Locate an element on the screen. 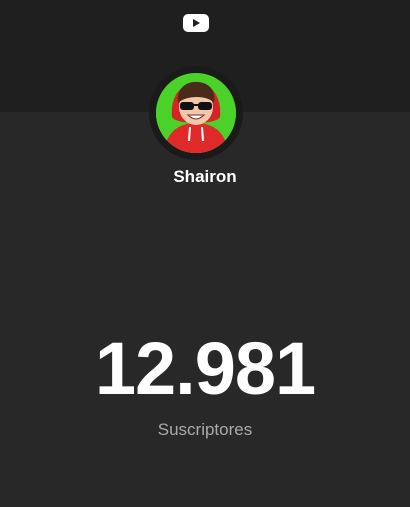  youtube-play-icon is located at coordinates (196, 23).